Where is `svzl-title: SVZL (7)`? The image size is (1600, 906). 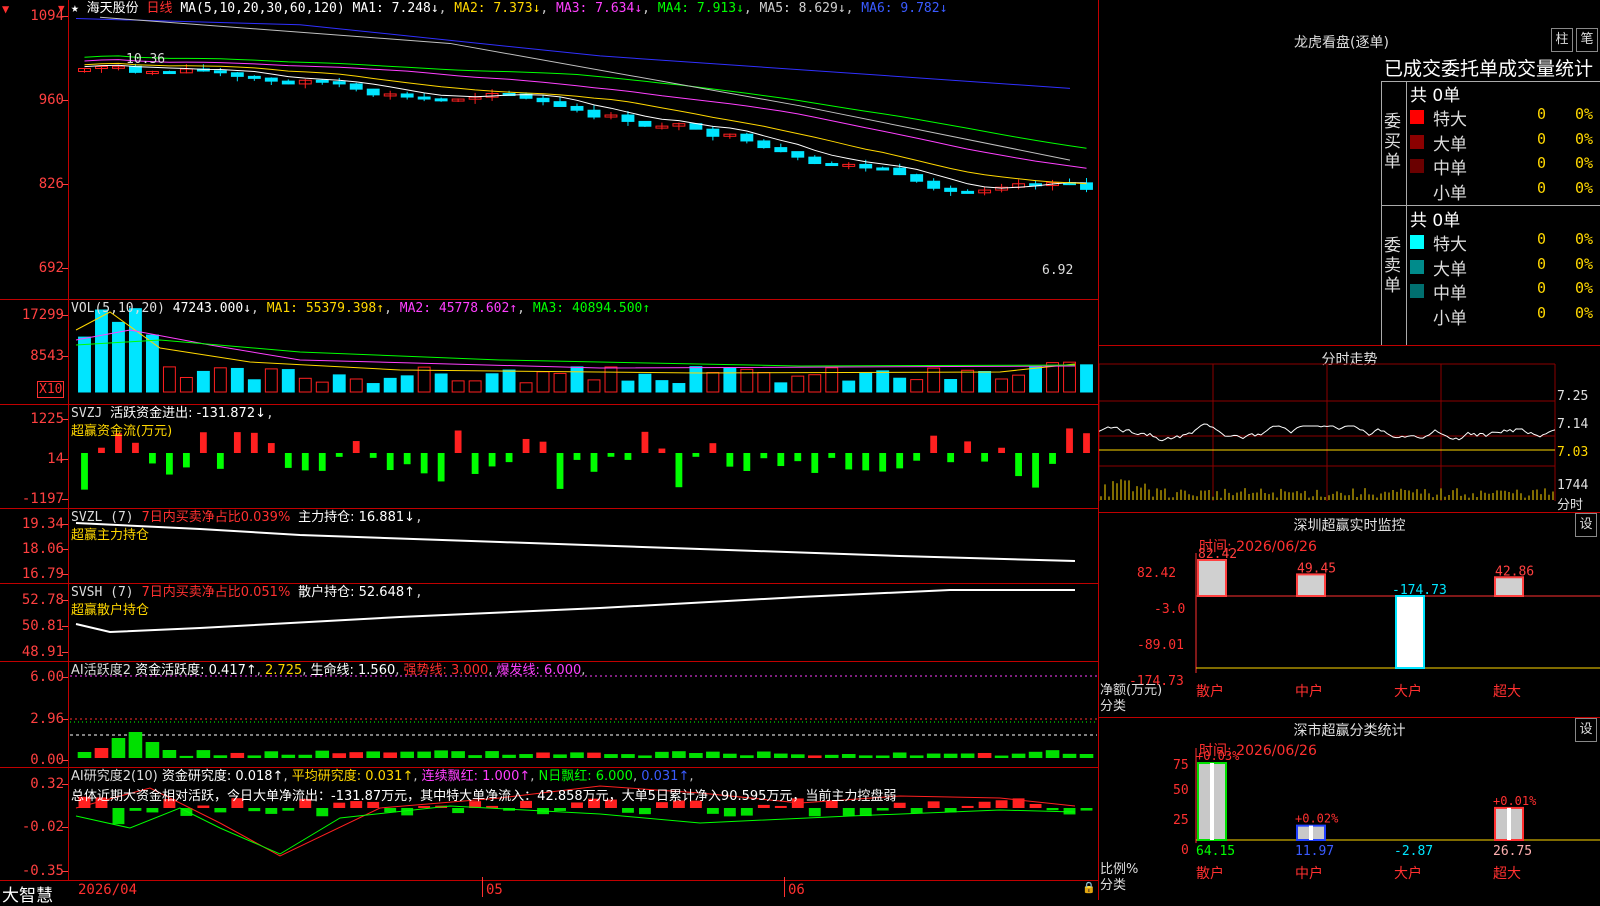 svzl-title: SVZL (7) is located at coordinates (102, 517).